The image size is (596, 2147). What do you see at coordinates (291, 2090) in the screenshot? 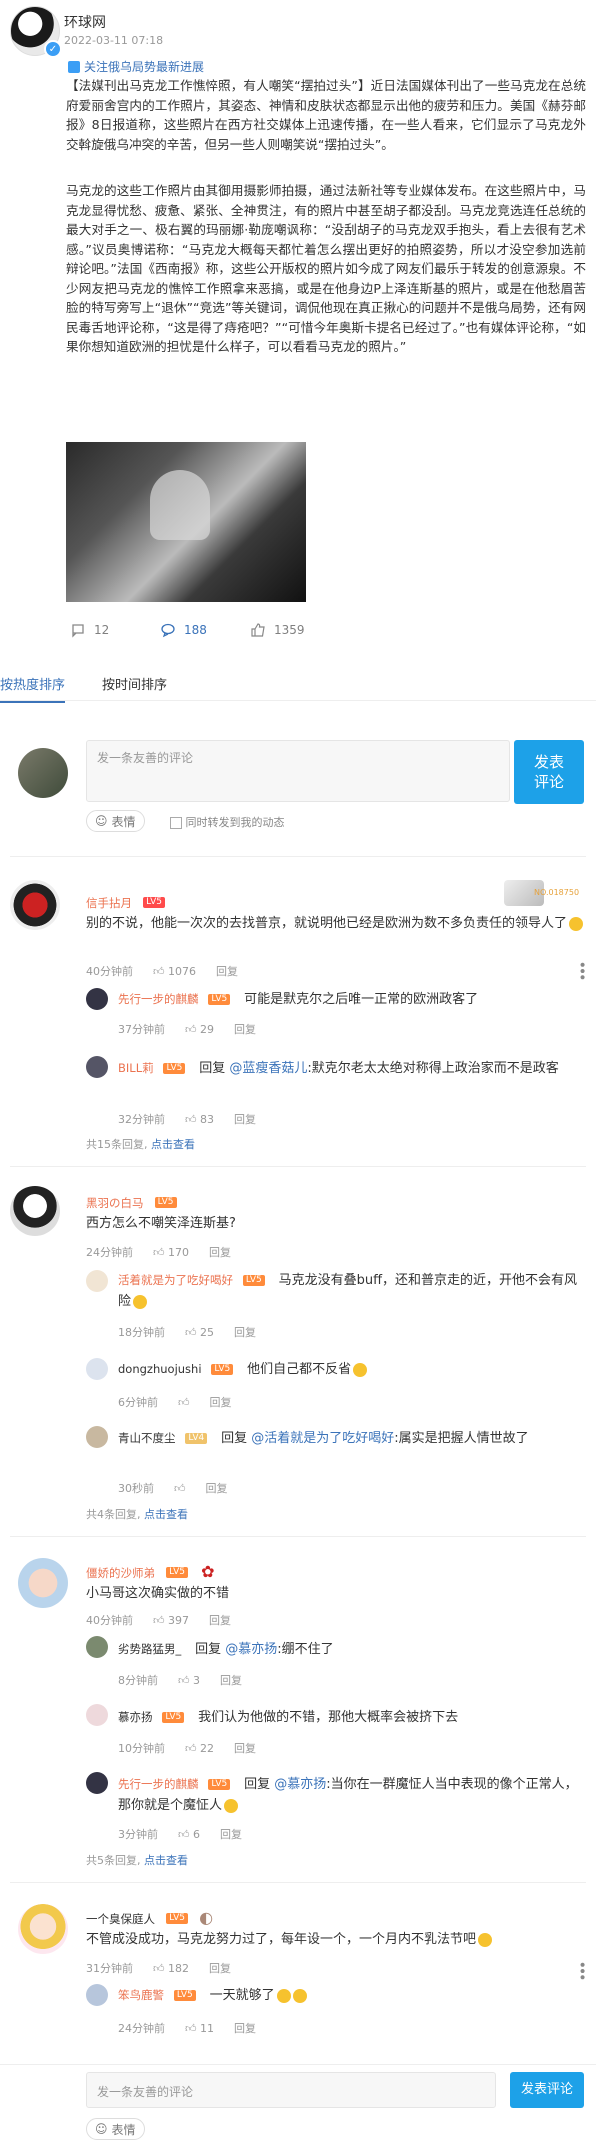
I see `sticky-comment-input: 发一条友善的评论` at bounding box center [291, 2090].